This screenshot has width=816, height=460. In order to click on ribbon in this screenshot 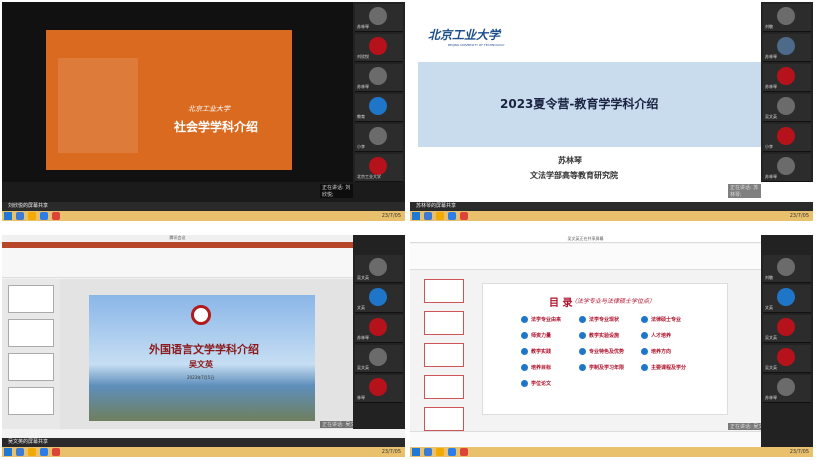, I will do `click(177, 263)`.